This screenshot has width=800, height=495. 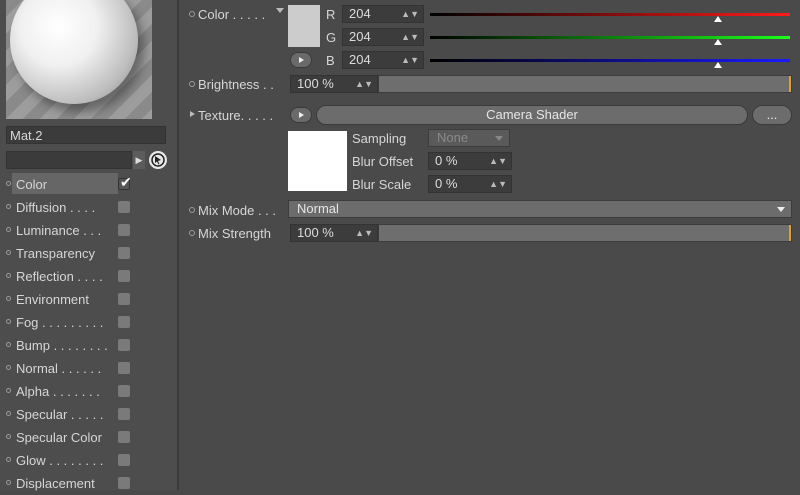 What do you see at coordinates (469, 138) in the screenshot?
I see `sampling-dropdown: None` at bounding box center [469, 138].